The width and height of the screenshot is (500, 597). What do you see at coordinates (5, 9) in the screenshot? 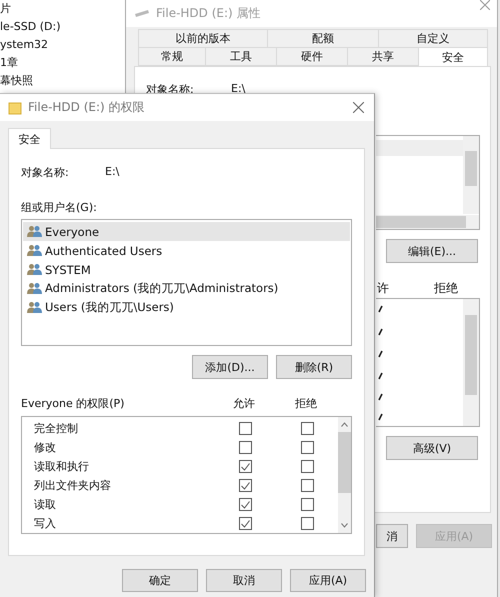
I see `nav-item: 片` at bounding box center [5, 9].